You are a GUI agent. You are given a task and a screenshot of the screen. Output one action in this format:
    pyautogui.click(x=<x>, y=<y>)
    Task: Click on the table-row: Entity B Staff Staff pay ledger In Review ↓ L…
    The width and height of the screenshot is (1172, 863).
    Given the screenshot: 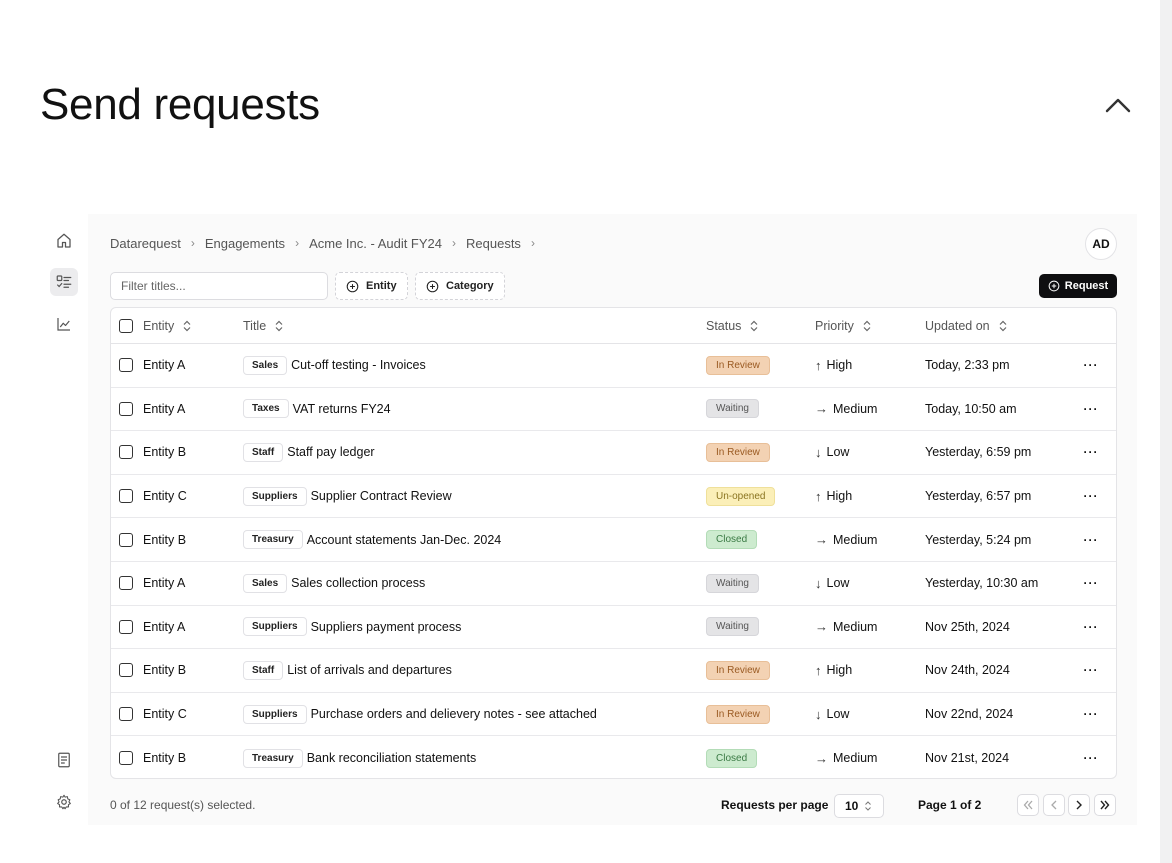 What is the action you would take?
    pyautogui.click(x=613, y=453)
    